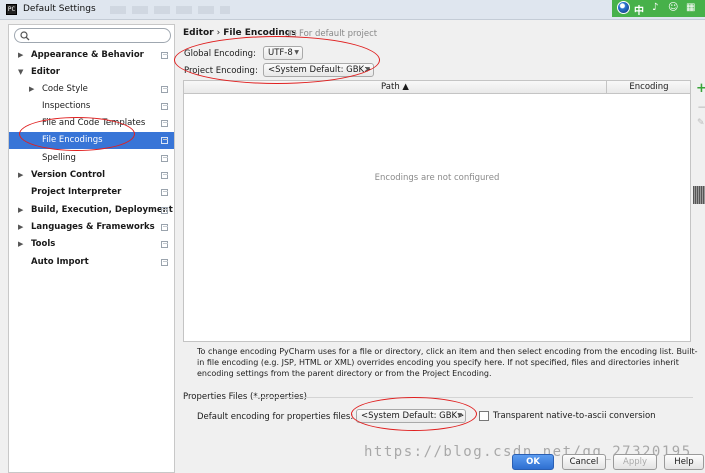 This screenshot has height=473, width=705. What do you see at coordinates (91, 72) in the screenshot?
I see `sidebar-item-editor: ▼ Editor` at bounding box center [91, 72].